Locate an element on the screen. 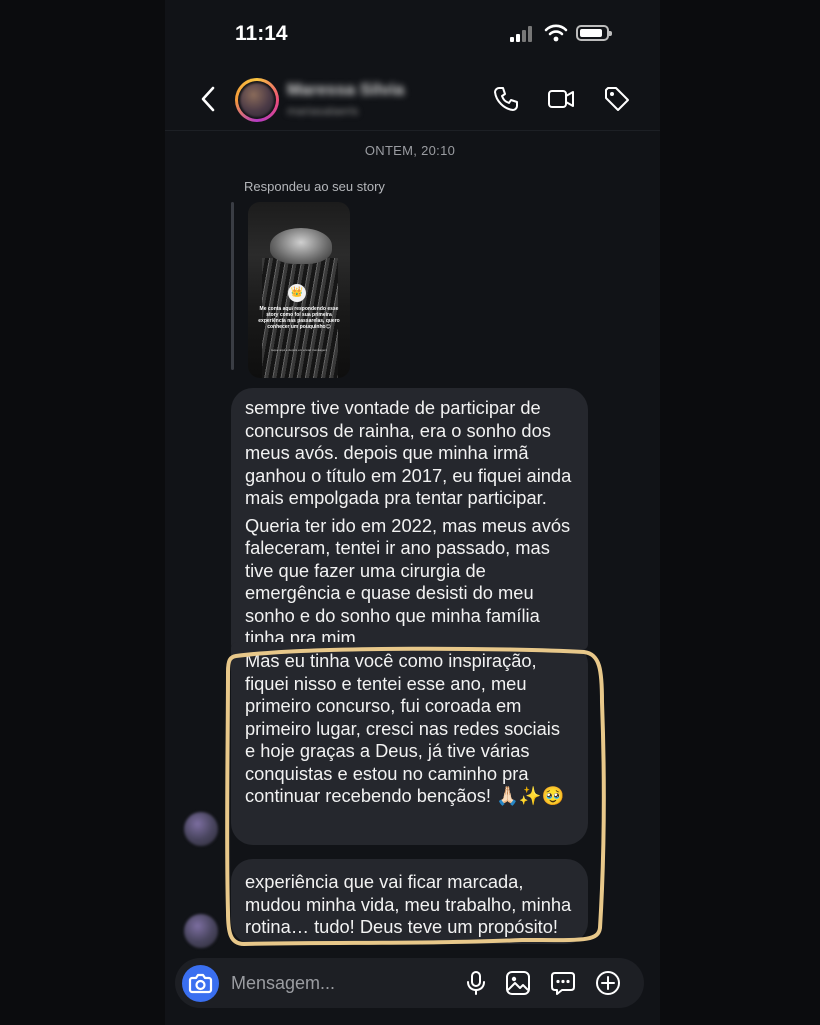  story-footer: toque aqui e depois em enviar mensagem is located at coordinates (299, 350).